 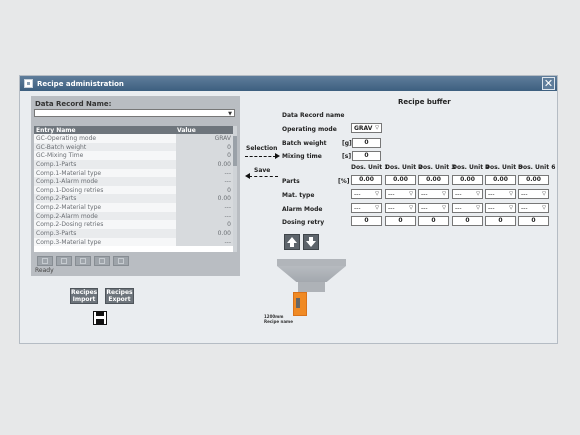 What do you see at coordinates (56, 130) in the screenshot?
I see `column-entry-name: Entry Name` at bounding box center [56, 130].